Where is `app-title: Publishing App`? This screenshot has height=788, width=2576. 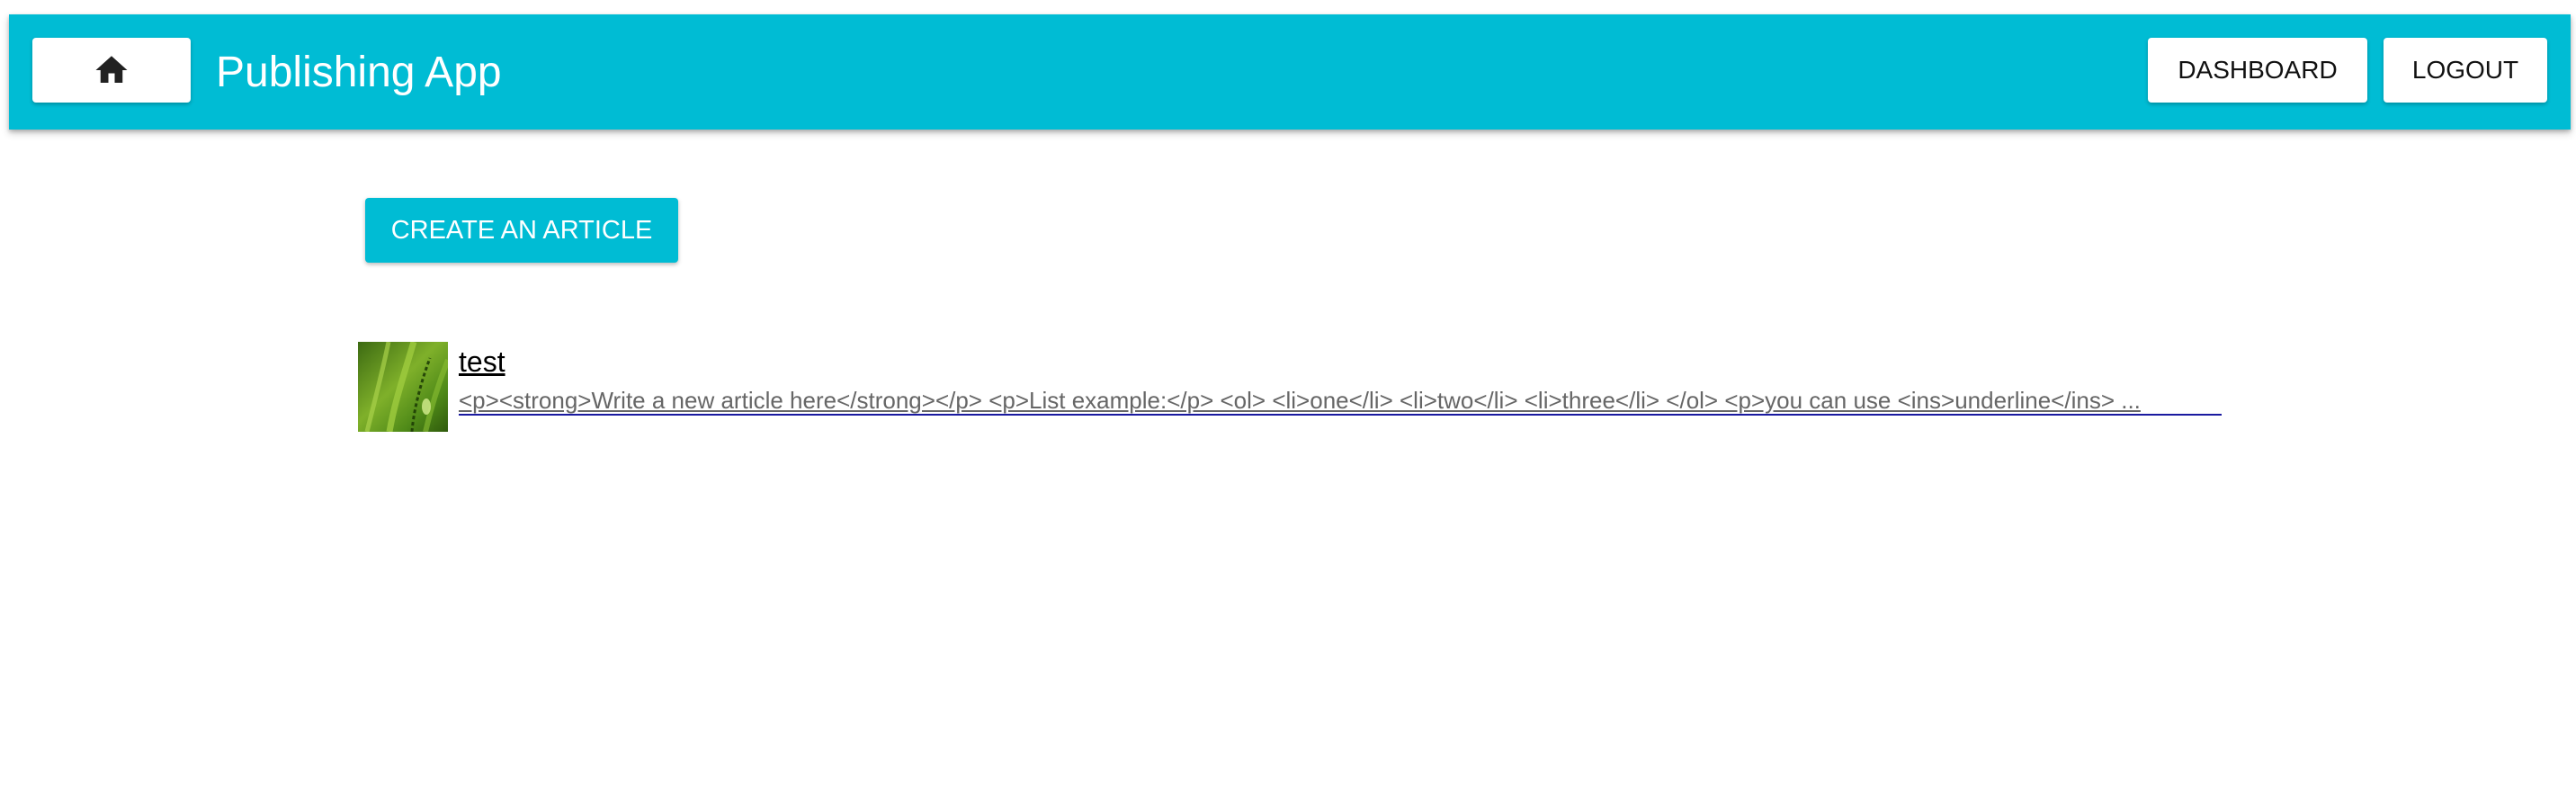 app-title: Publishing App is located at coordinates (359, 72).